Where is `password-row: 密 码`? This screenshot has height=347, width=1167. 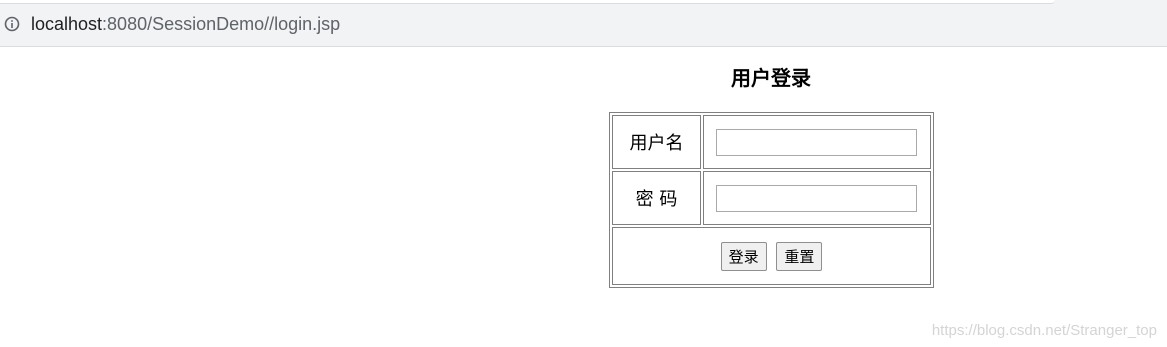 password-row: 密 码 is located at coordinates (771, 198).